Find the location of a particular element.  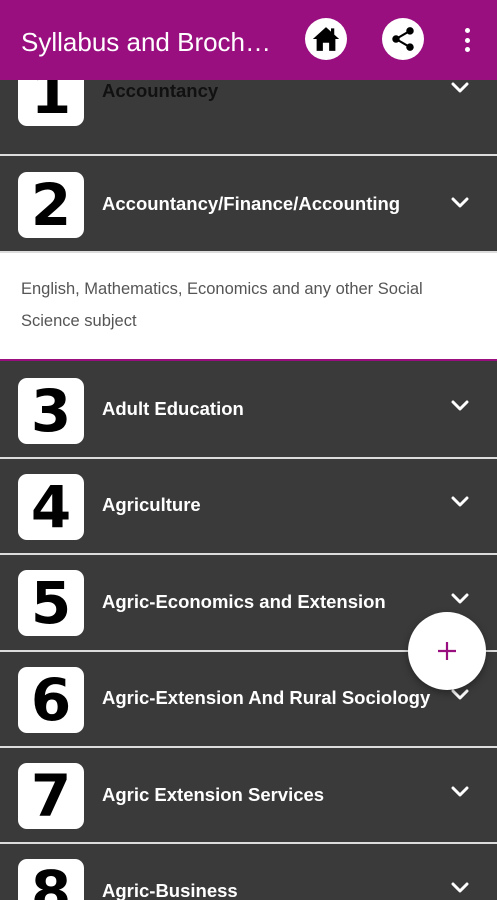

add-fab-button is located at coordinates (447, 651).